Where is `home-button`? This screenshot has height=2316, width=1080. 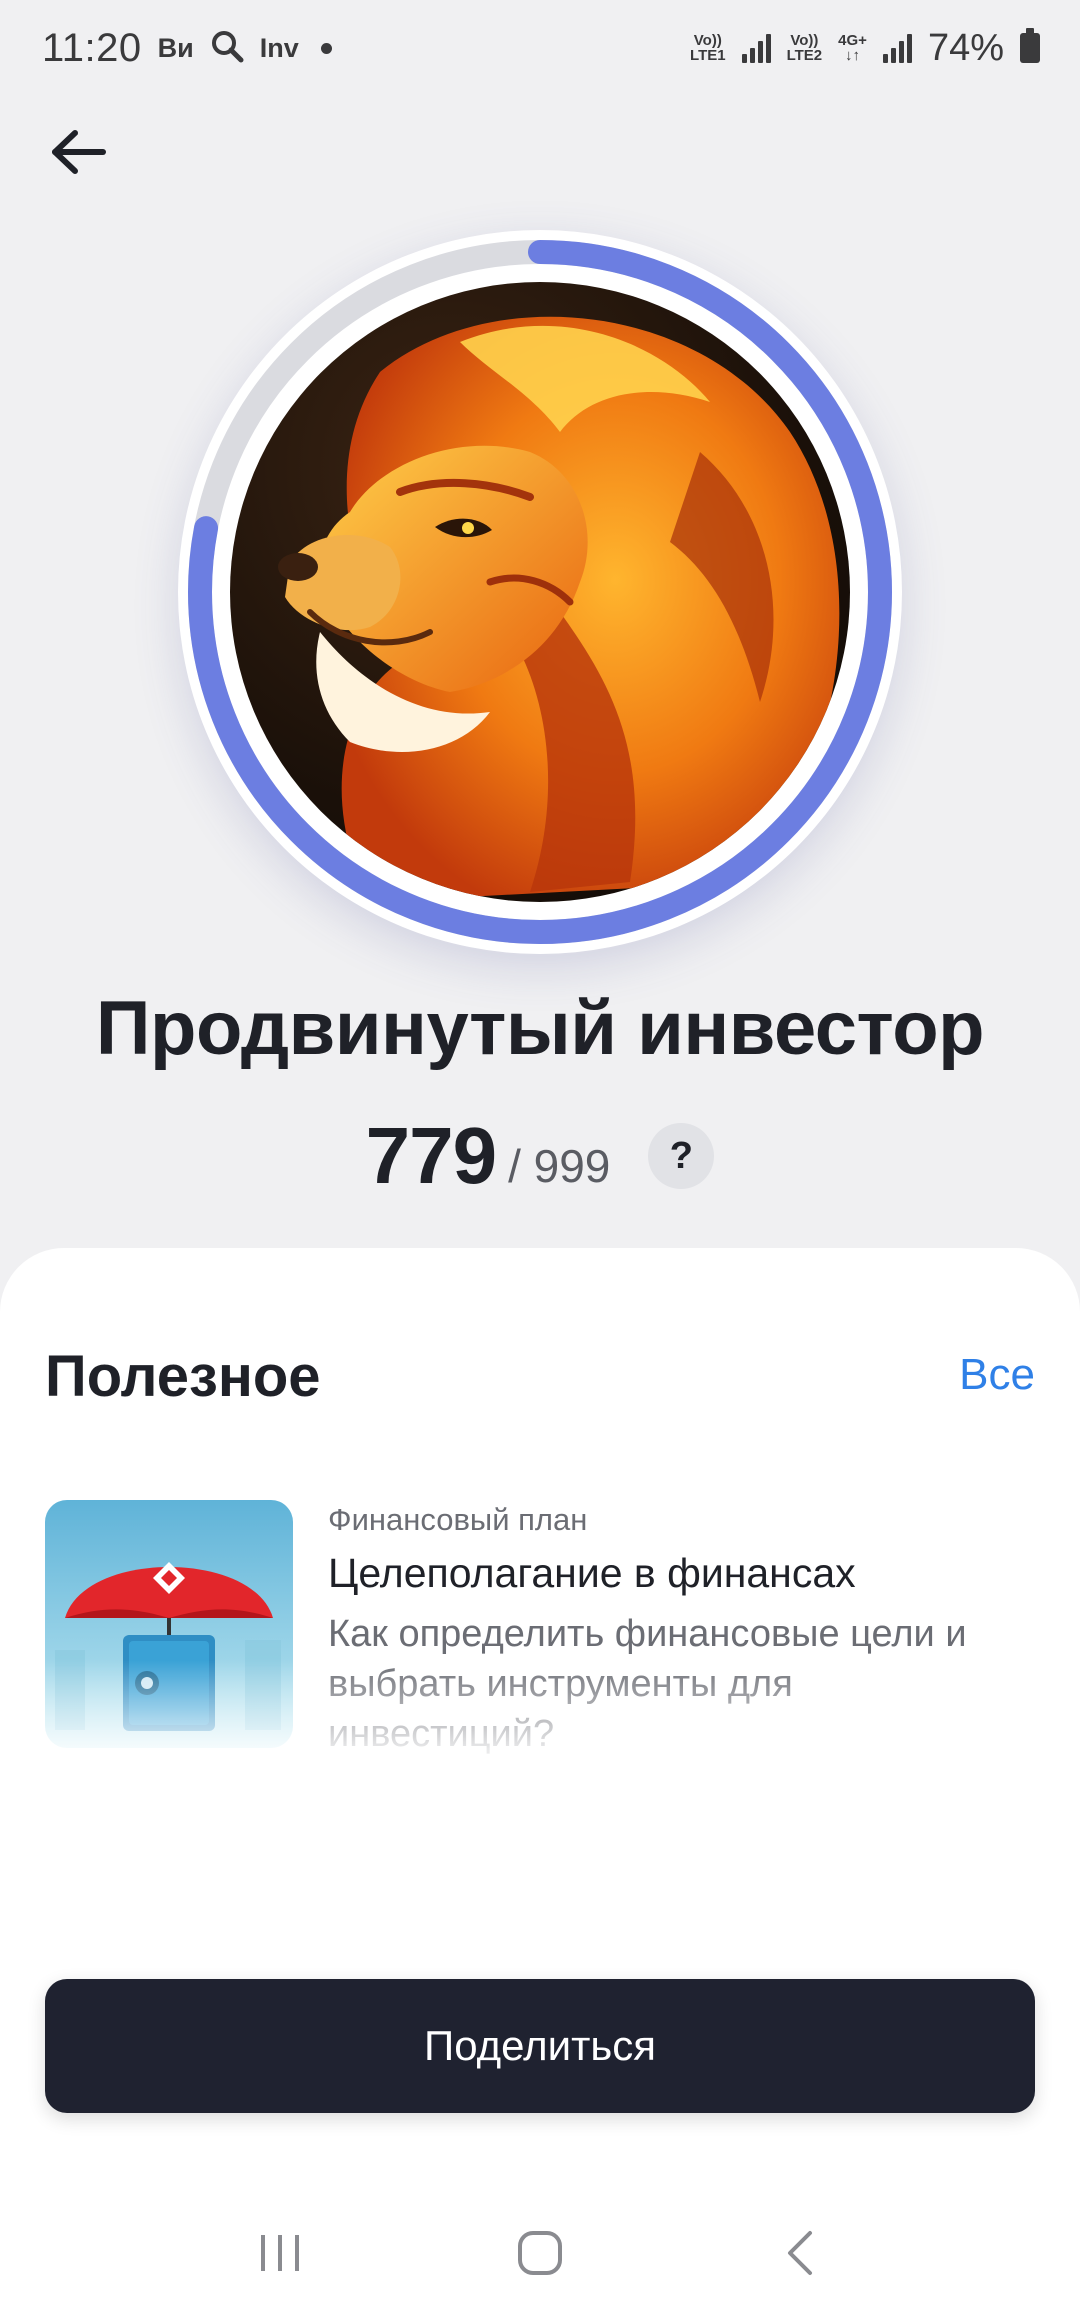 home-button is located at coordinates (540, 2253).